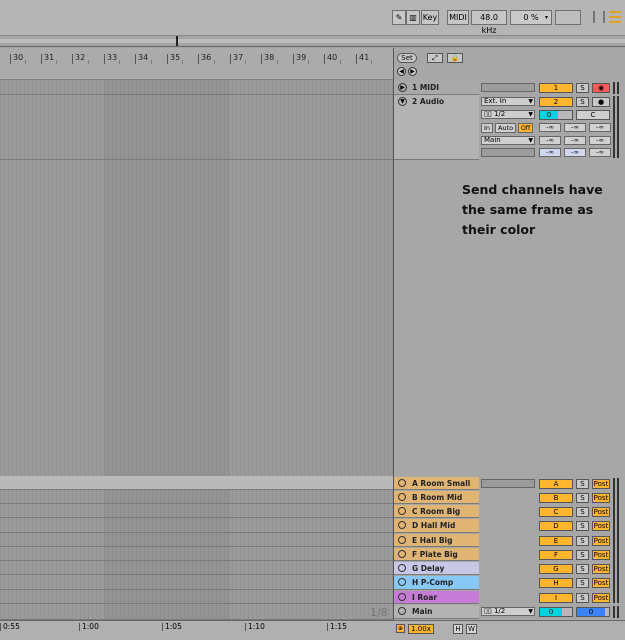  What do you see at coordinates (196, 127) in the screenshot?
I see `track-lane-2-audio` at bounding box center [196, 127].